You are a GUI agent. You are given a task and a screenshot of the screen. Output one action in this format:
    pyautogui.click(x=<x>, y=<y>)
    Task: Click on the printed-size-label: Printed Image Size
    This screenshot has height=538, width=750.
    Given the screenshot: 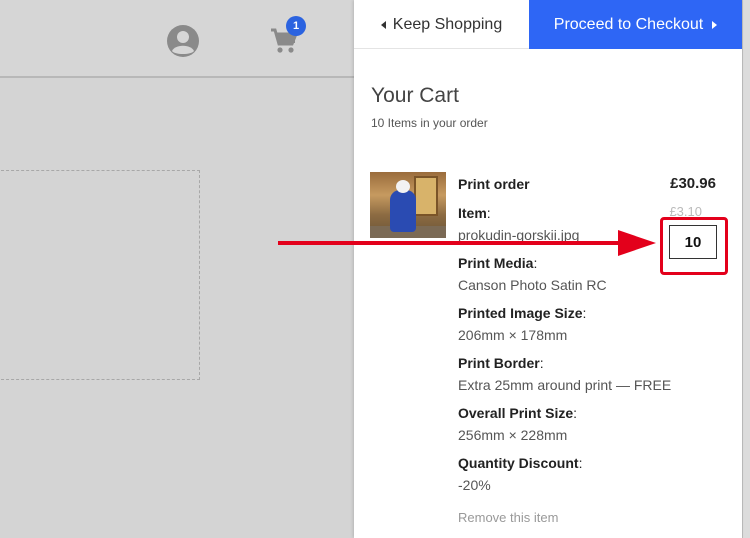 What is the action you would take?
    pyautogui.click(x=520, y=313)
    